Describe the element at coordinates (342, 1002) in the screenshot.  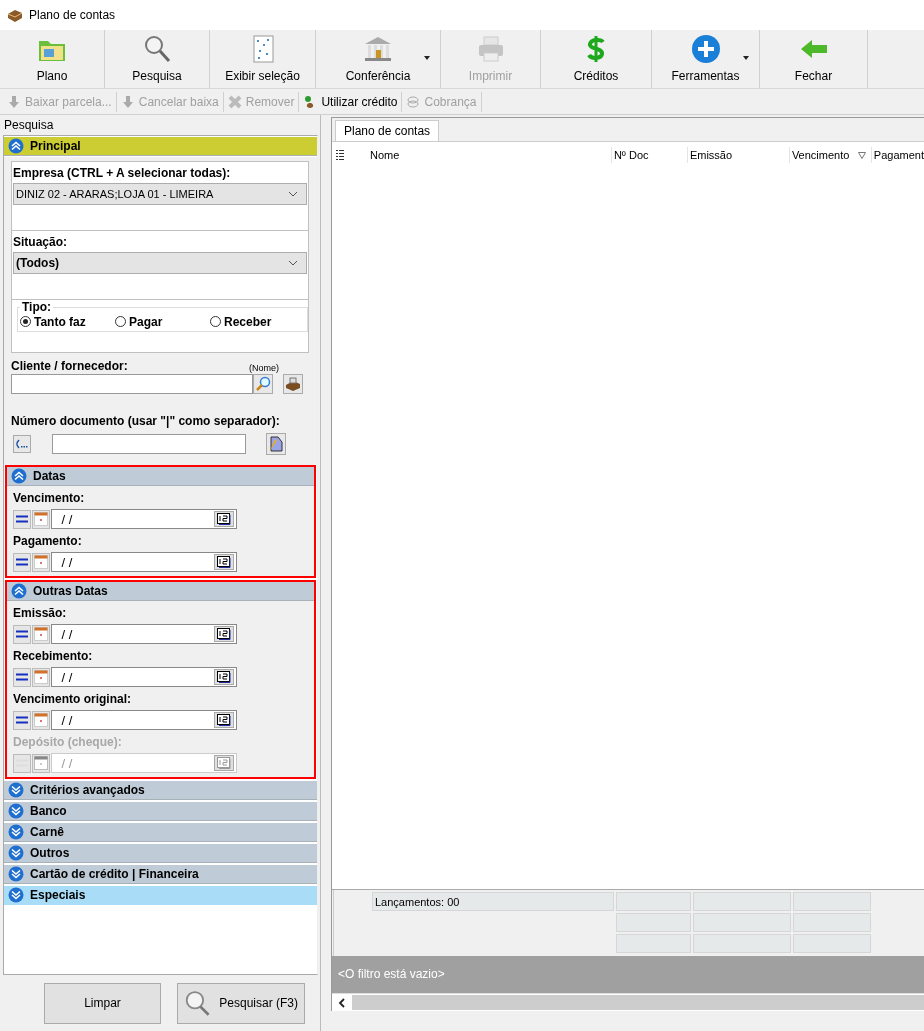
I see `scroll-left-icon` at that location.